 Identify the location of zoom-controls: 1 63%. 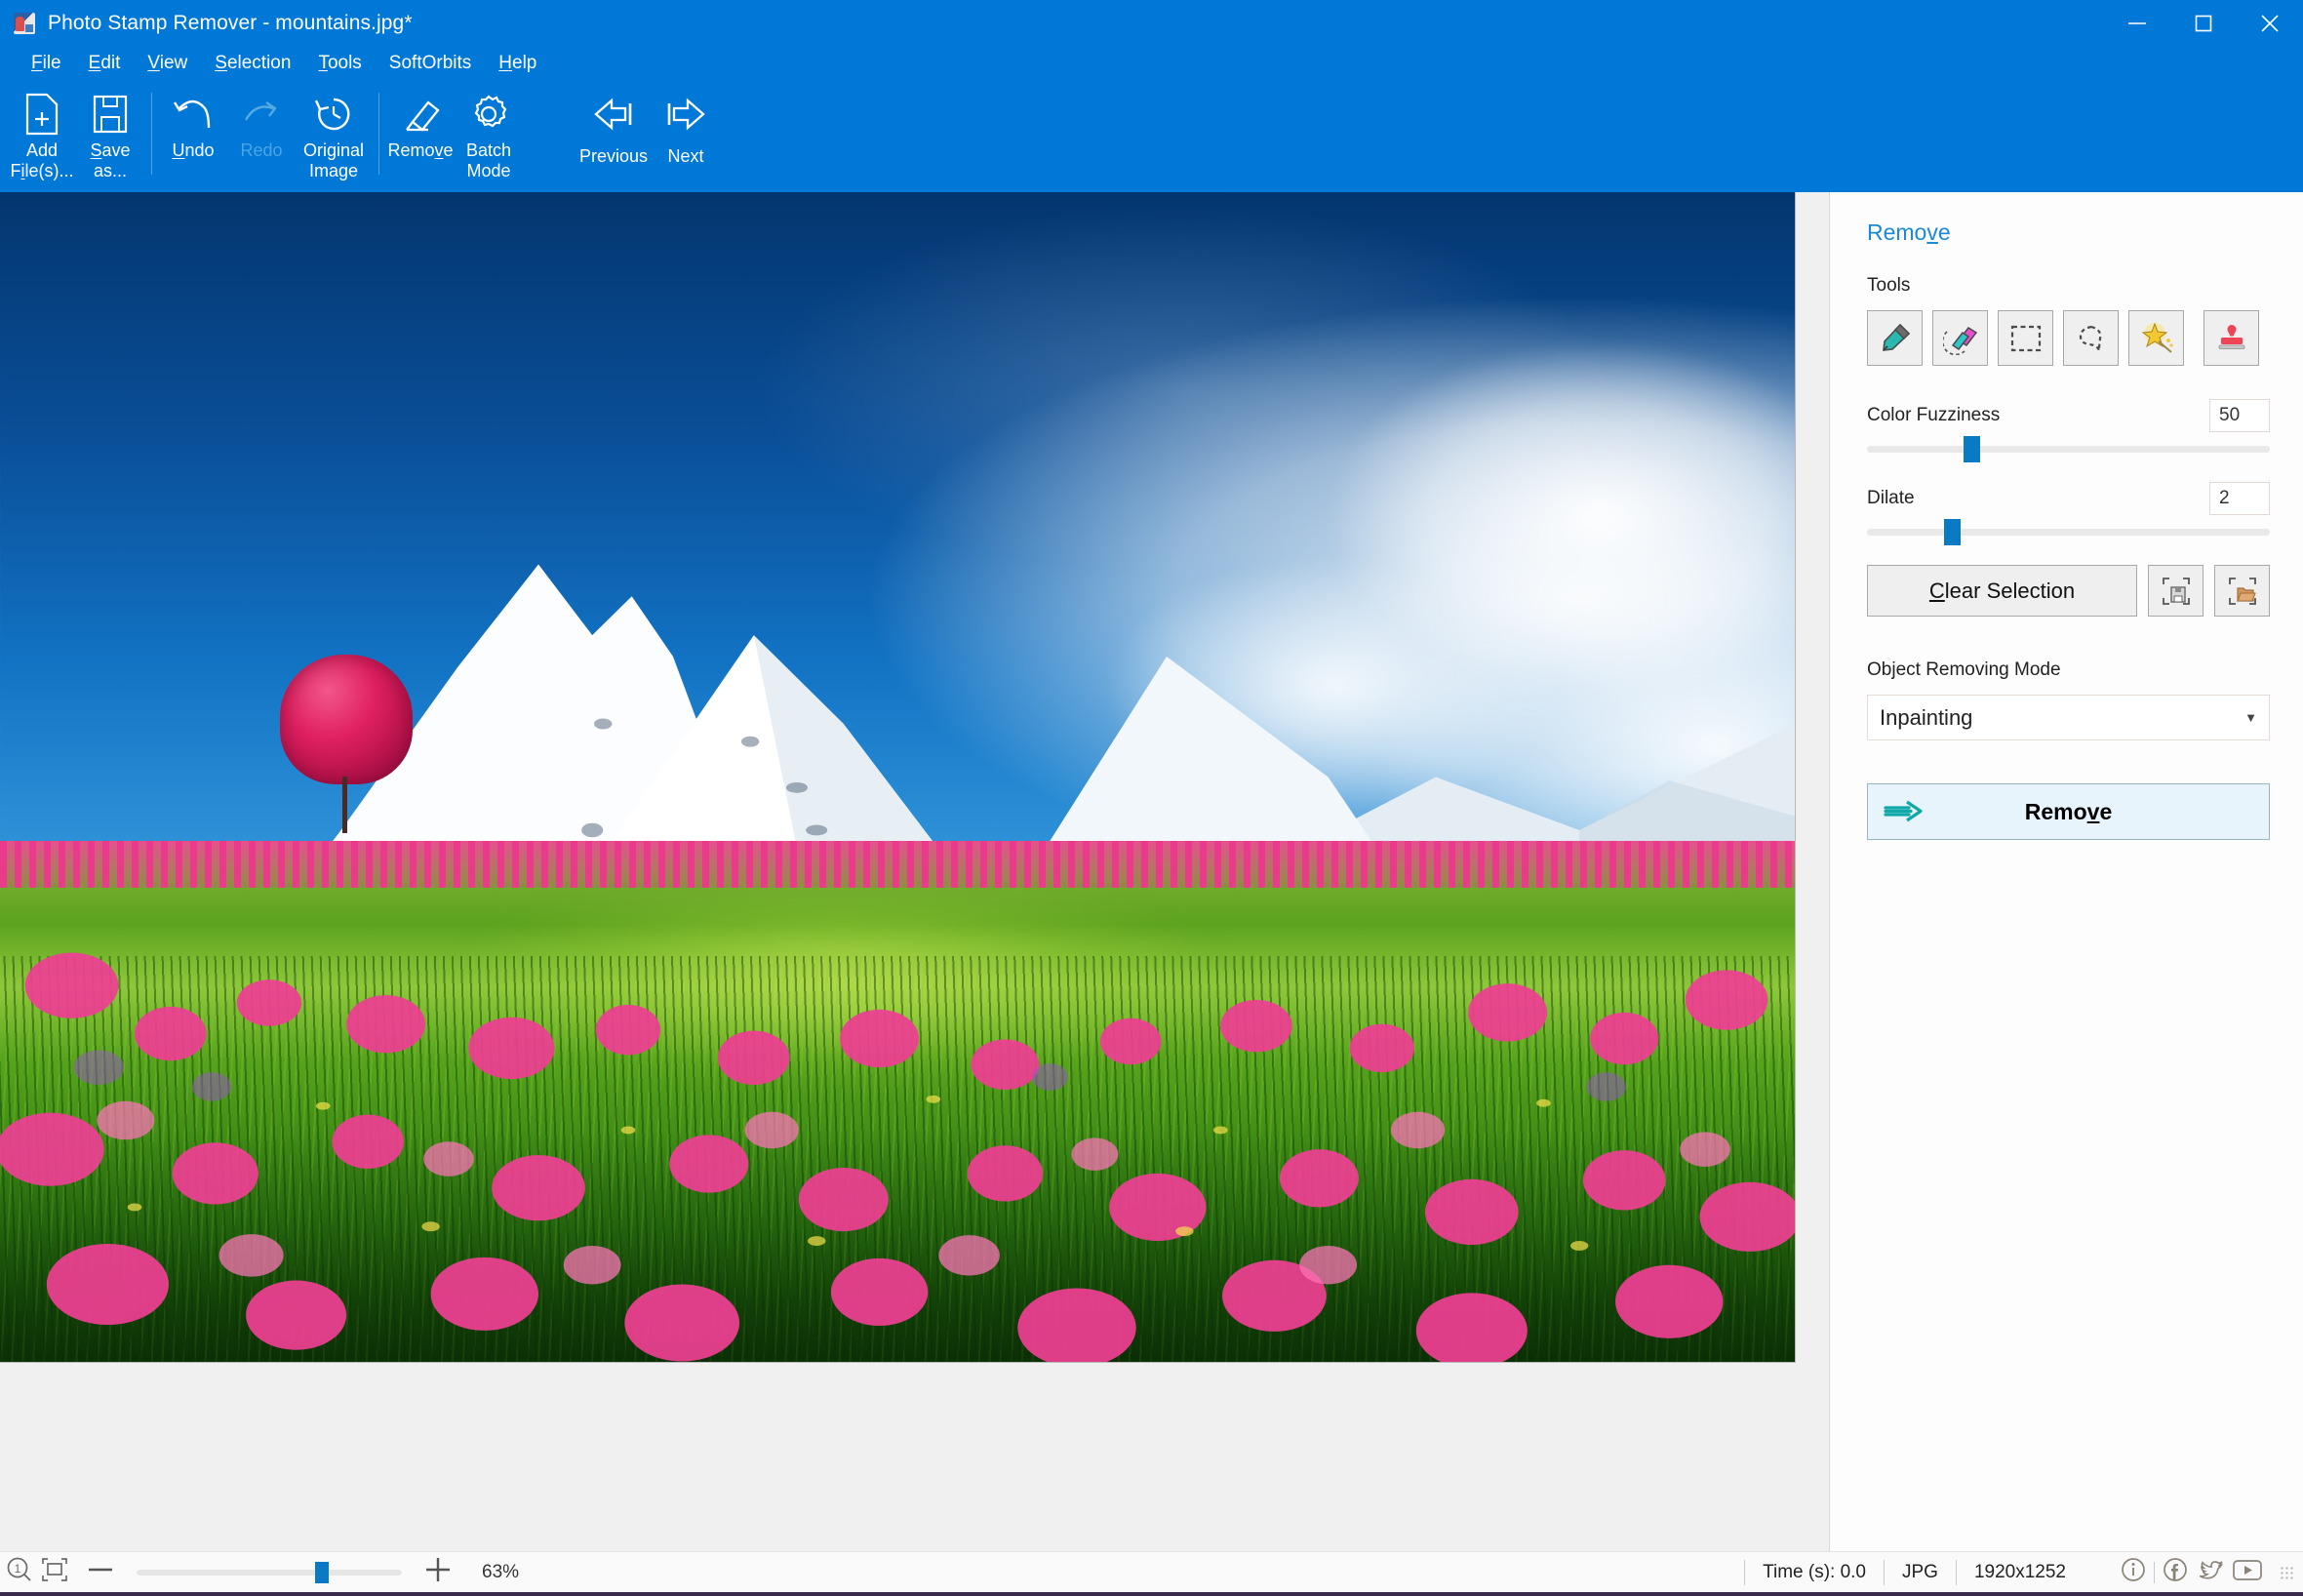
(262, 1572).